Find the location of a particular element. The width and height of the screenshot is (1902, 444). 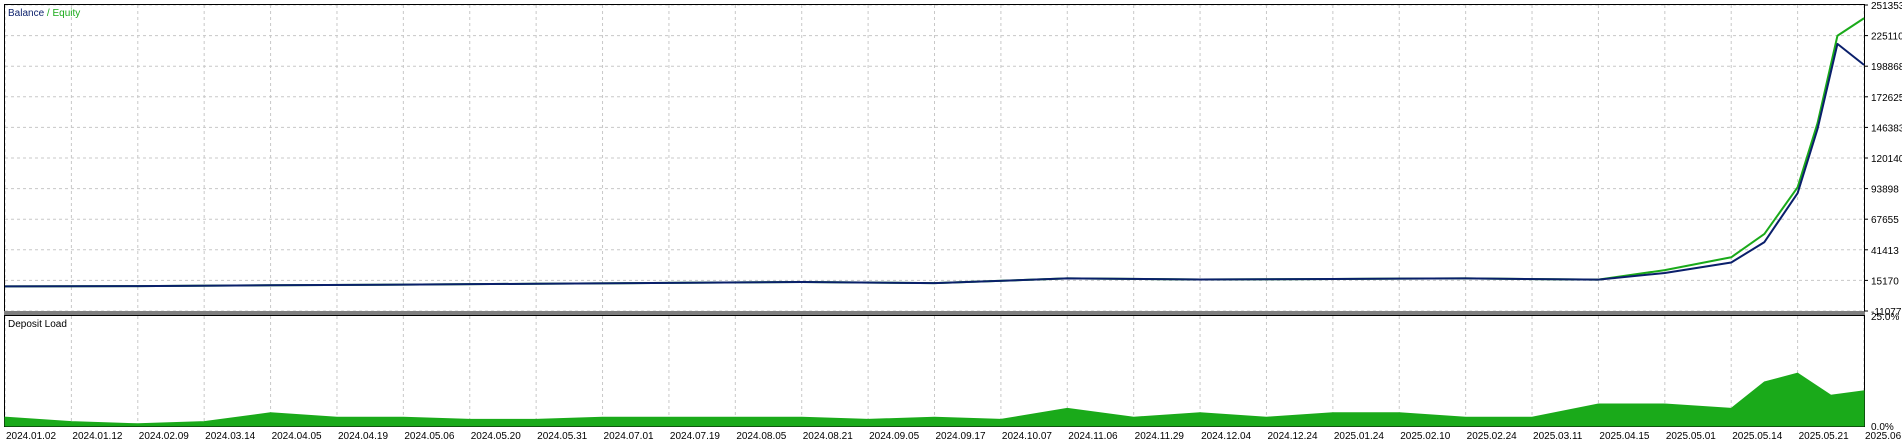

x-tick-label: 2025.04.15 is located at coordinates (1624, 436).